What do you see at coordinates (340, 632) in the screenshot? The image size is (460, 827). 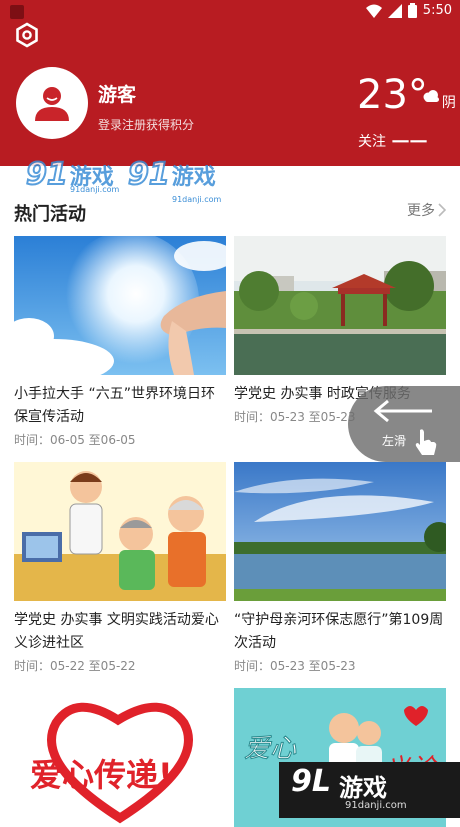 I see `activity-title: “守护母亲河环保志愿行”第109周次活动` at bounding box center [340, 632].